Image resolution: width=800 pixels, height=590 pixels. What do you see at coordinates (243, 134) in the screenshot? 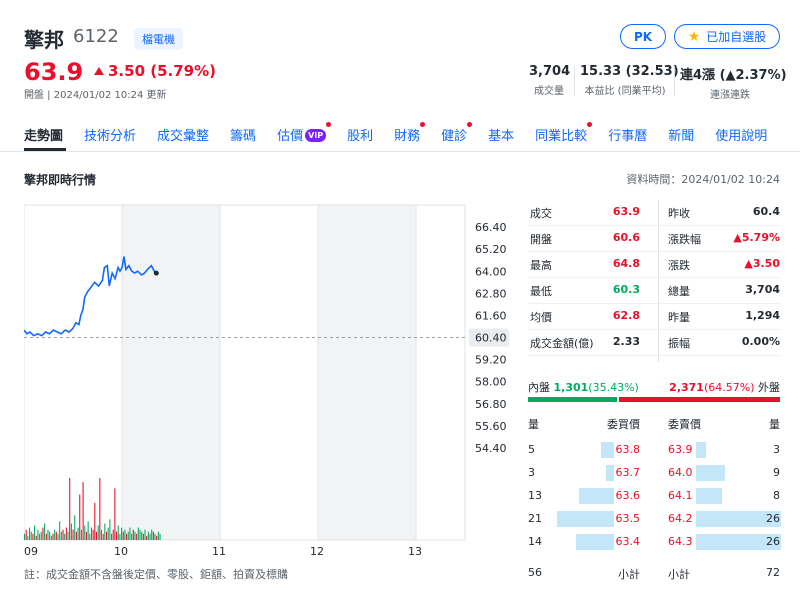
I see `tab-3: 籌碼` at bounding box center [243, 134].